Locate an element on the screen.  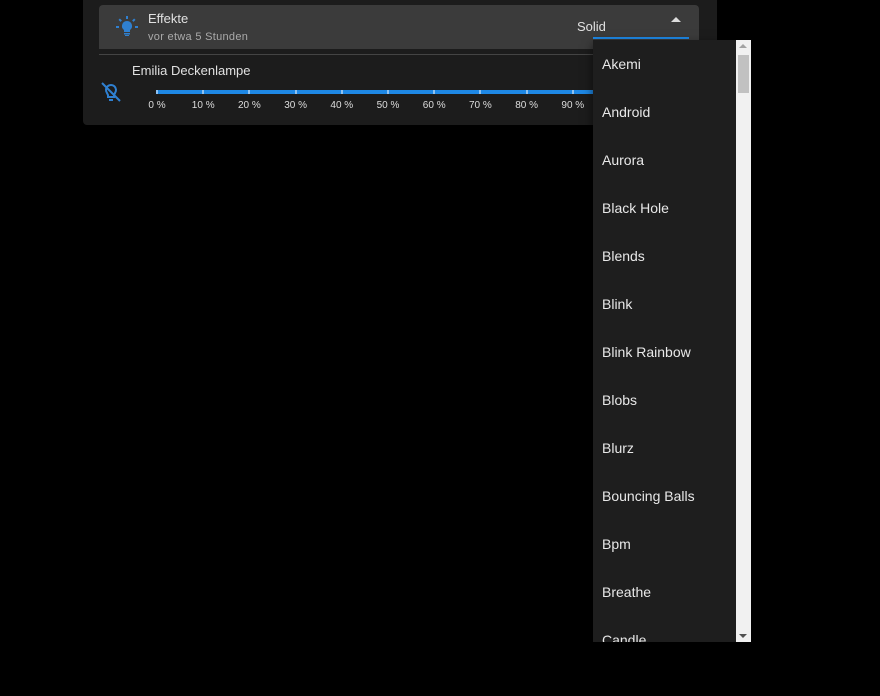
dropdown-option: Bpm is located at coordinates (664, 544).